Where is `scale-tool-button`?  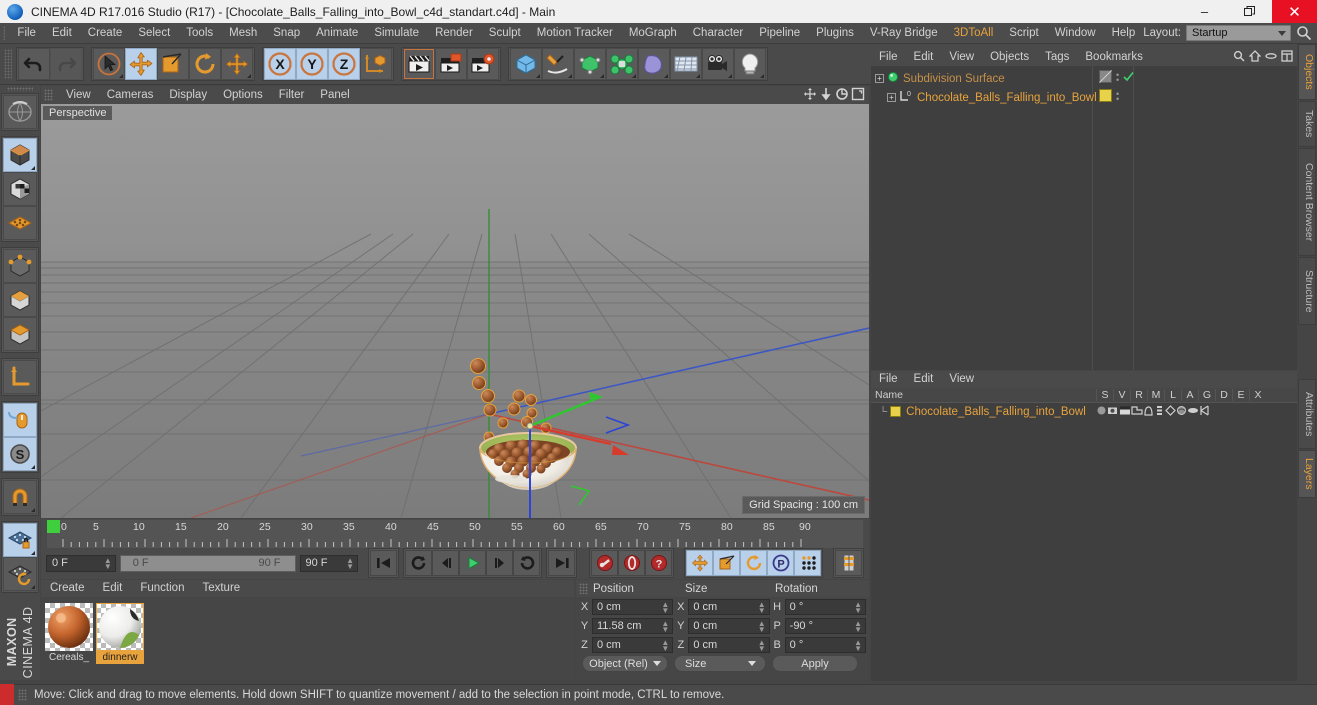 scale-tool-button is located at coordinates (173, 64).